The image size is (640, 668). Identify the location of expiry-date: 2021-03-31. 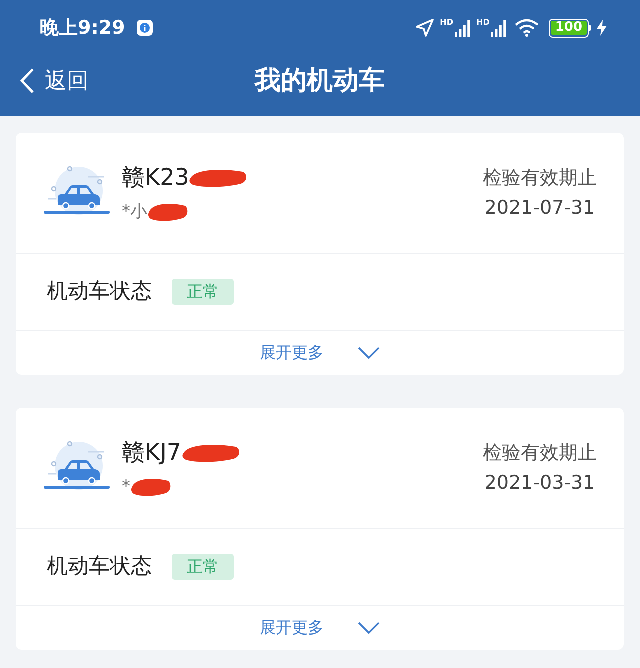
(540, 483).